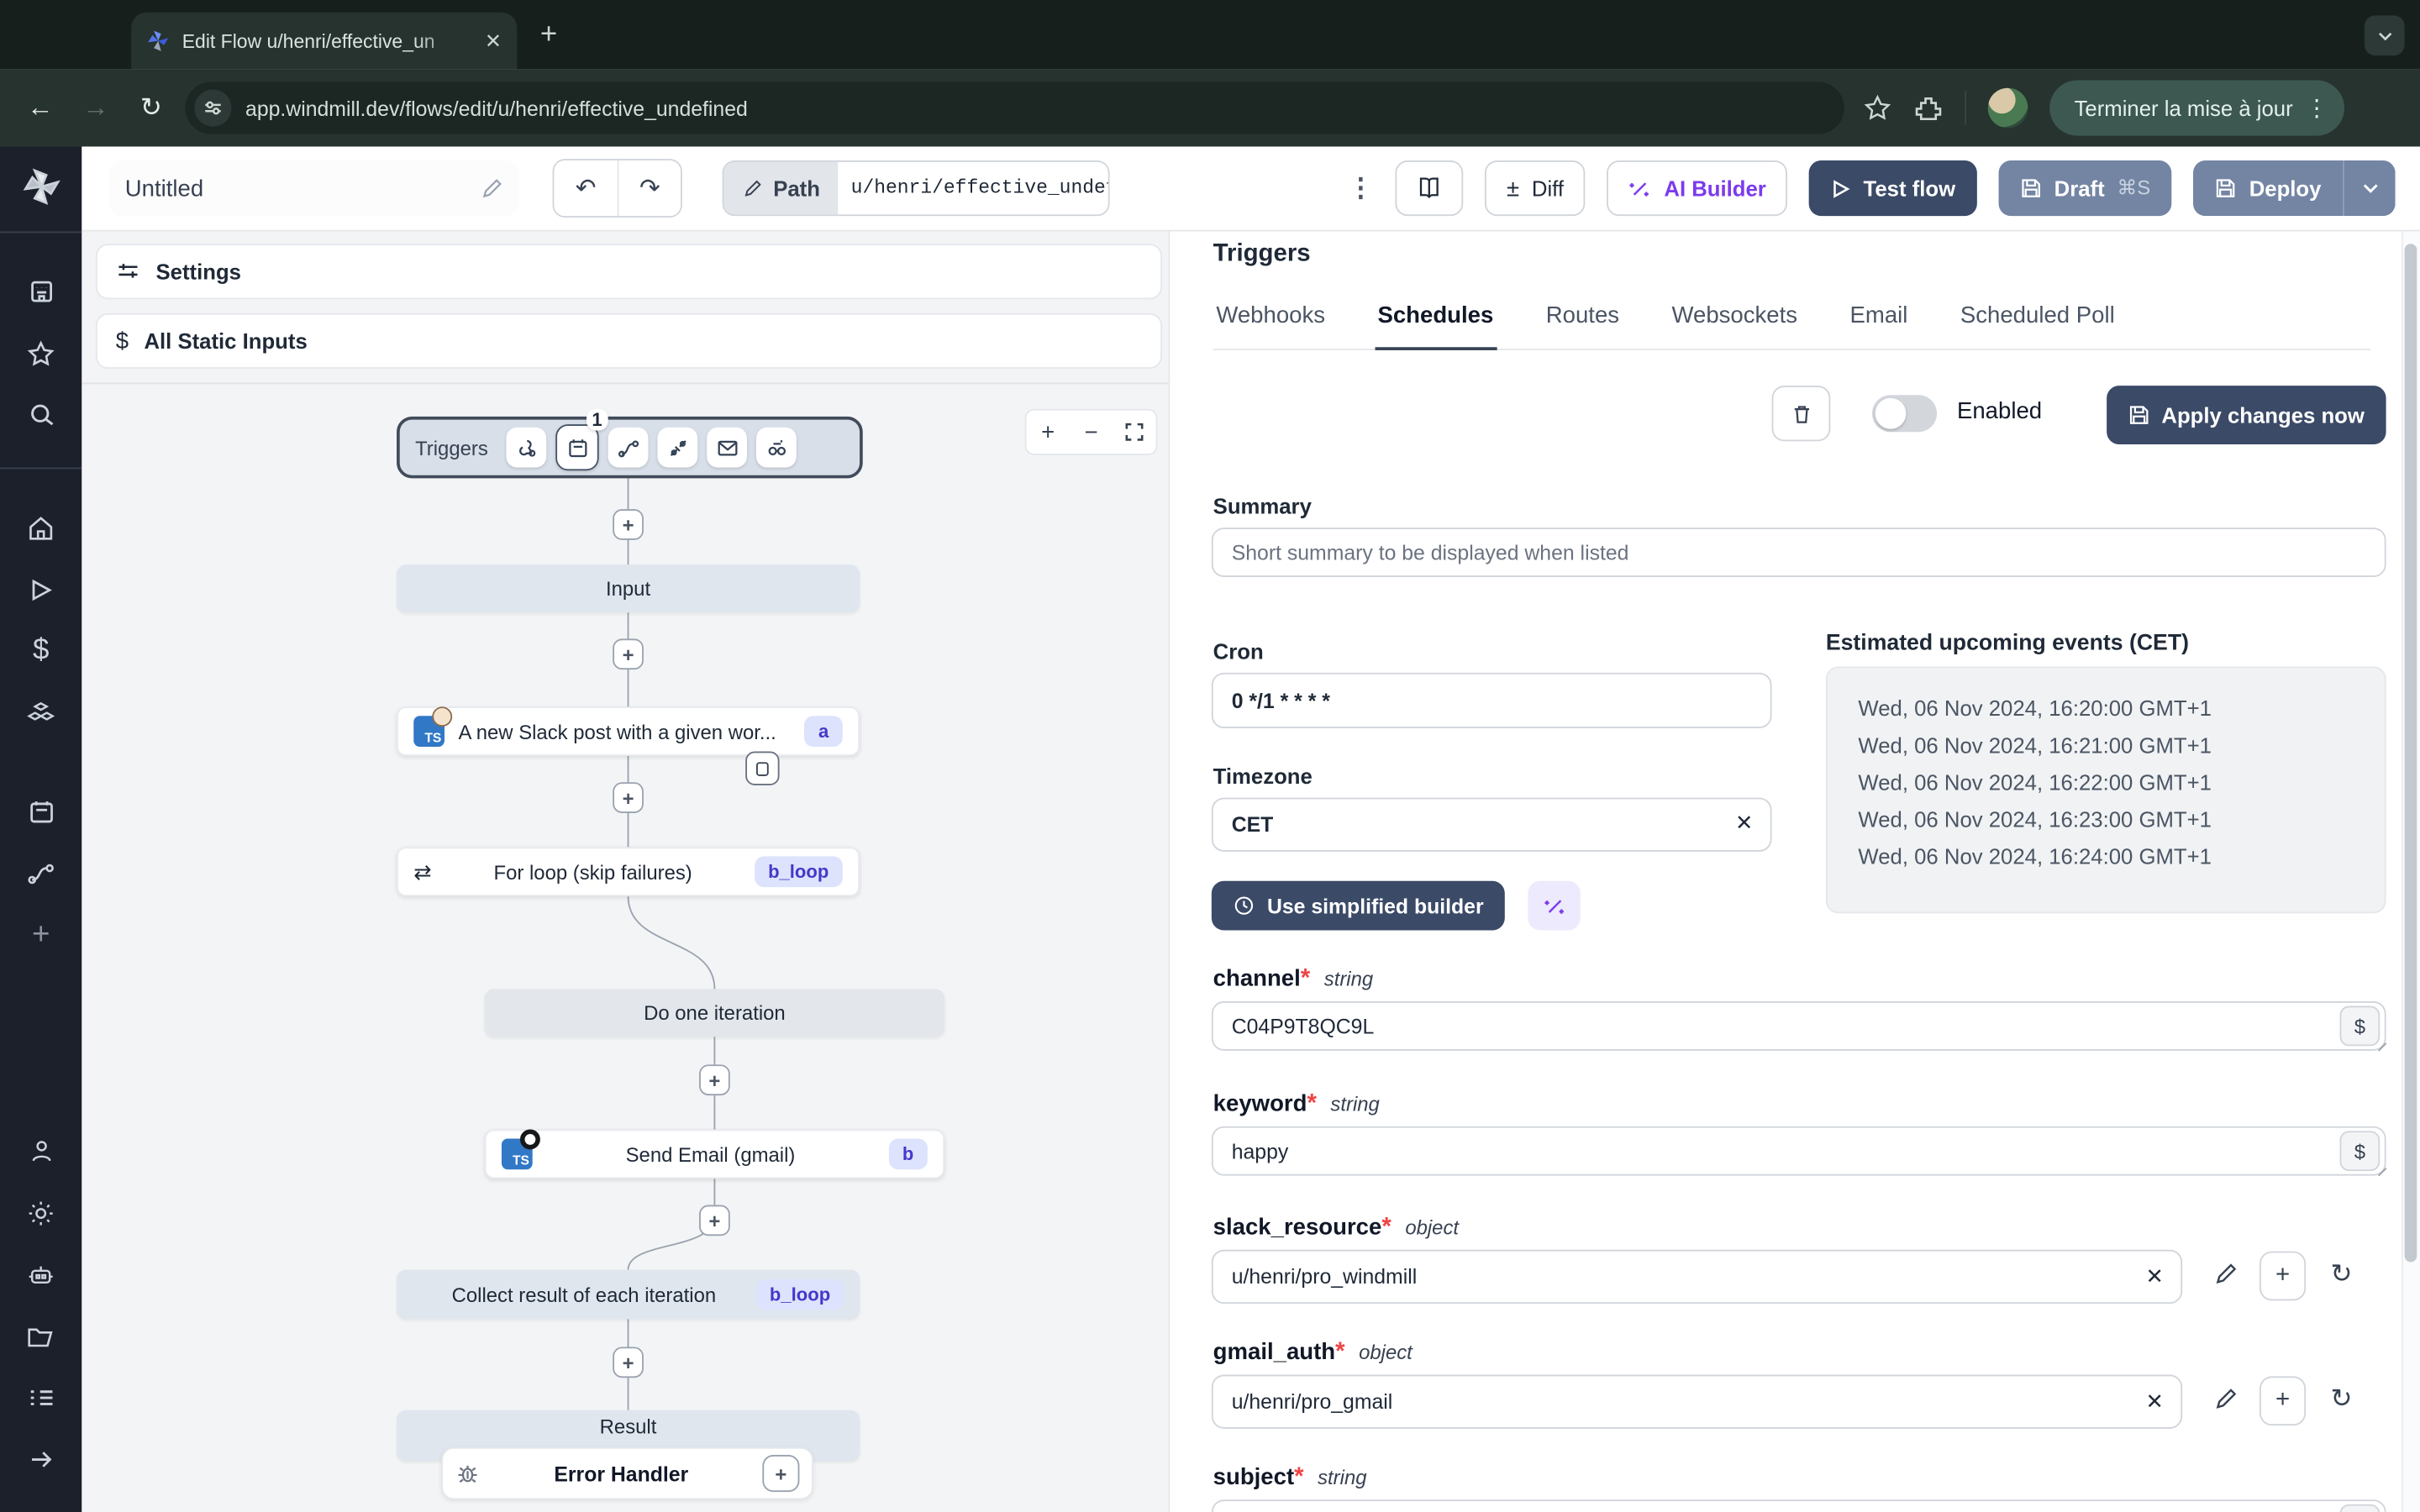  Describe the element at coordinates (41, 712) in the screenshot. I see `sidebar-item-resources` at that location.